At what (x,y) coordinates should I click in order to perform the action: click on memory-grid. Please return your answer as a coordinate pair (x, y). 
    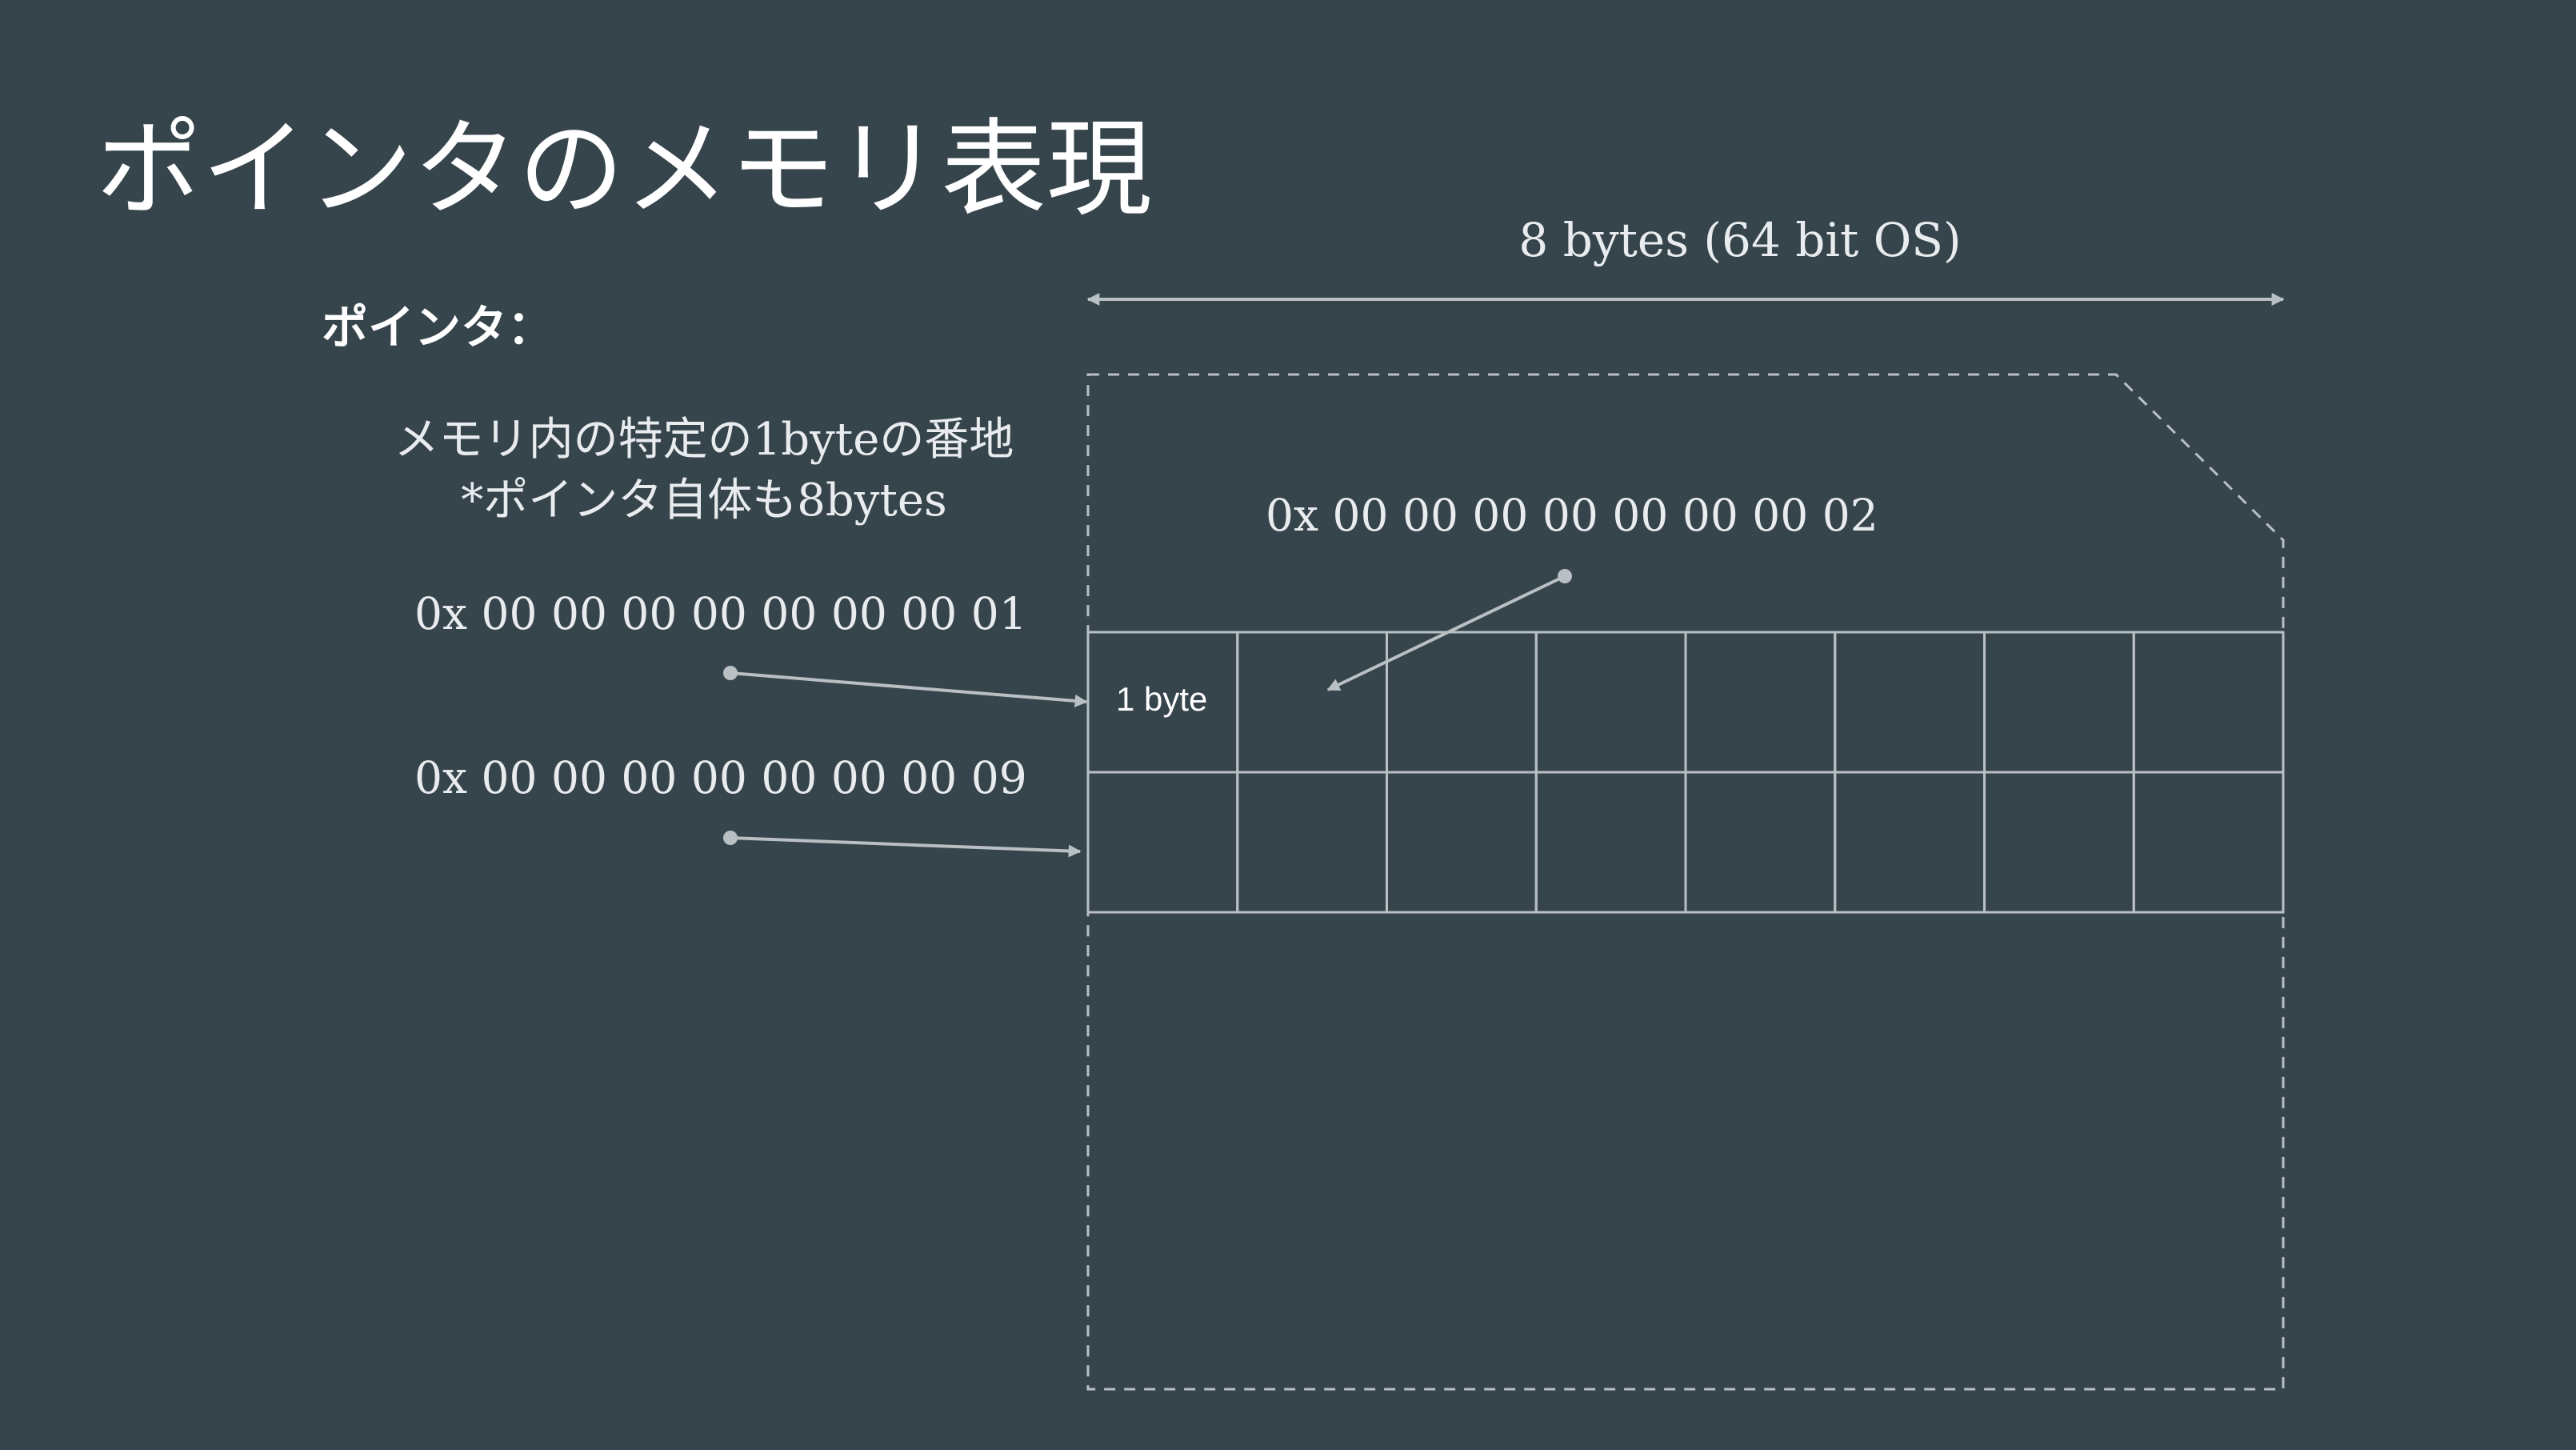
    Looking at the image, I should click on (1685, 772).